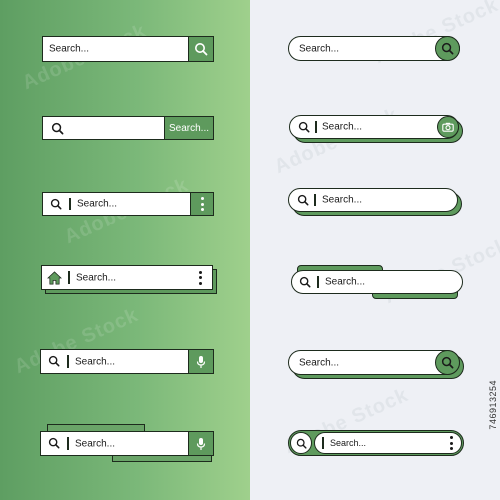 This screenshot has width=500, height=500. Describe the element at coordinates (54, 277) in the screenshot. I see `home-icon` at that location.